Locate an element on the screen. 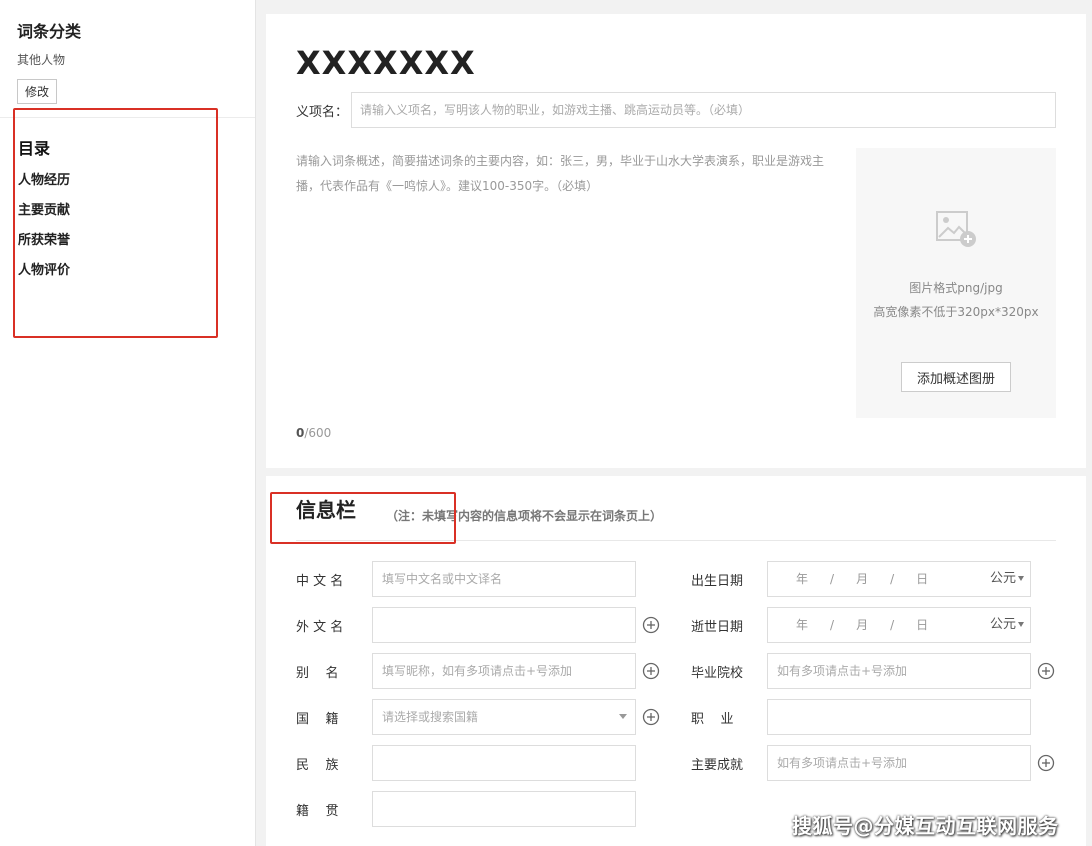 The width and height of the screenshot is (1092, 846). label-ethnicity: 民 族 is located at coordinates (317, 765).